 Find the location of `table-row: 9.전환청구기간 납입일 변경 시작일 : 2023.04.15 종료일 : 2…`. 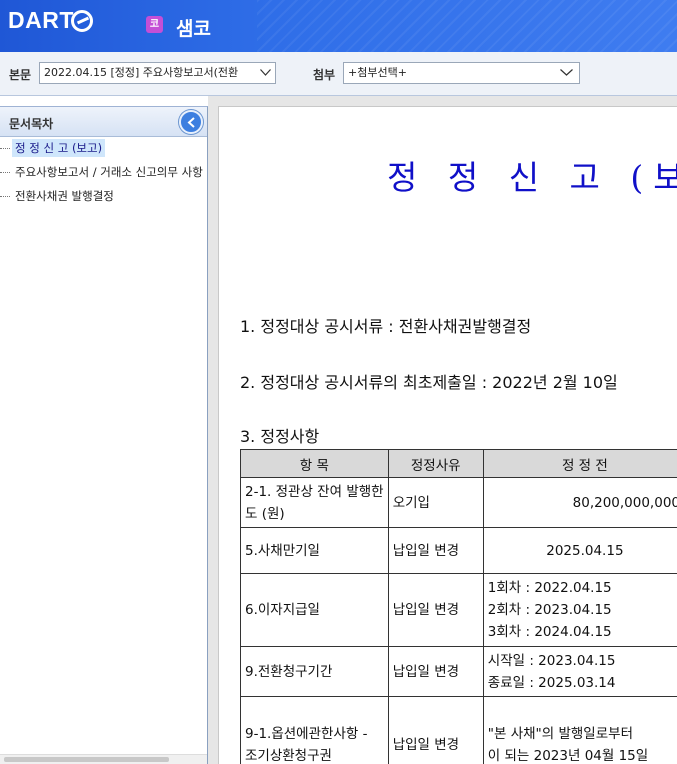

table-row: 9.전환청구기간 납입일 변경 시작일 : 2023.04.15 종료일 : 2… is located at coordinates (458, 671).